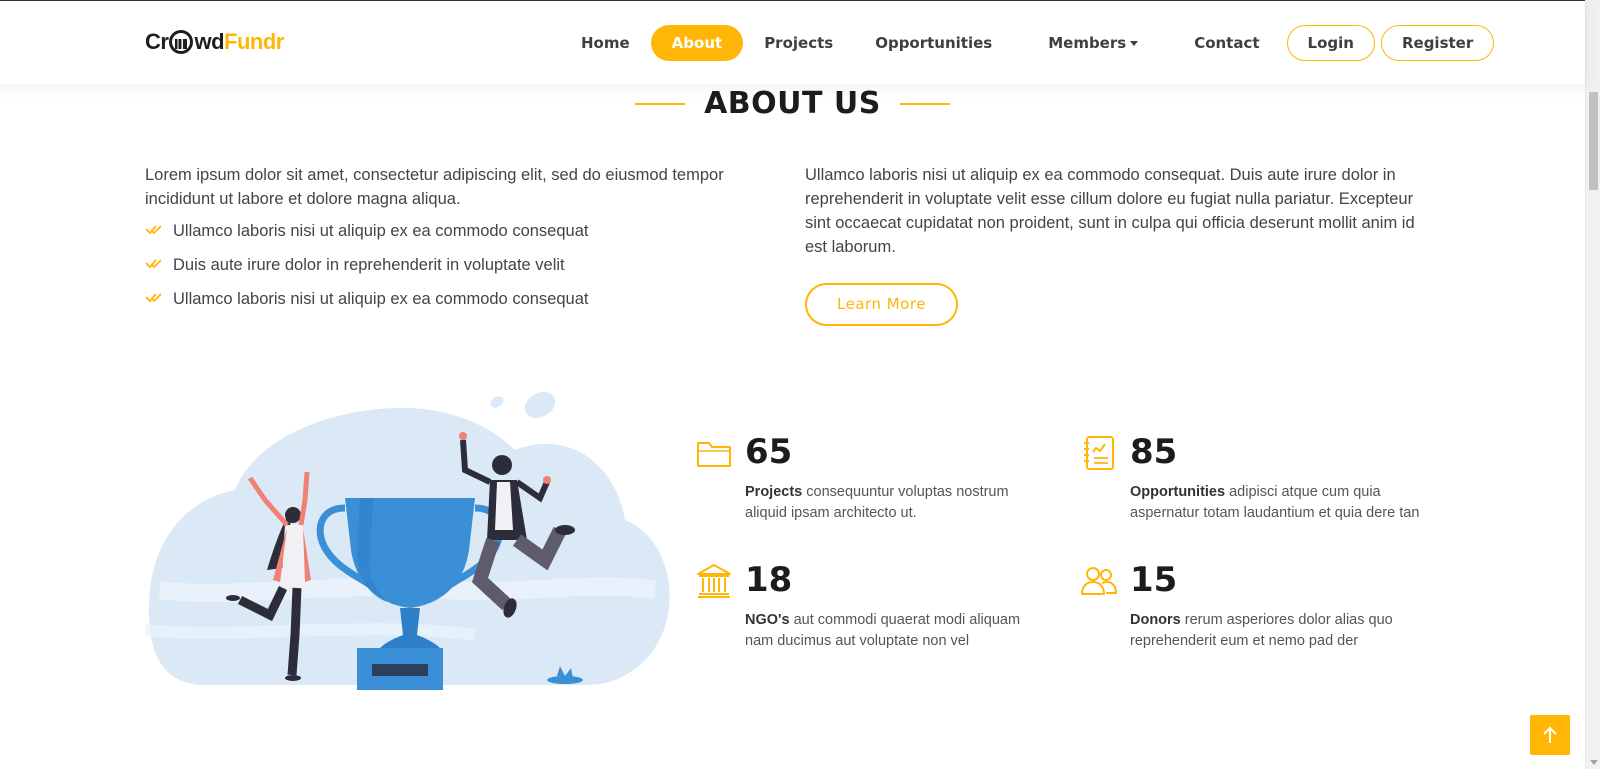 The image size is (1600, 769). I want to click on arrow-up-icon, so click(1550, 734).